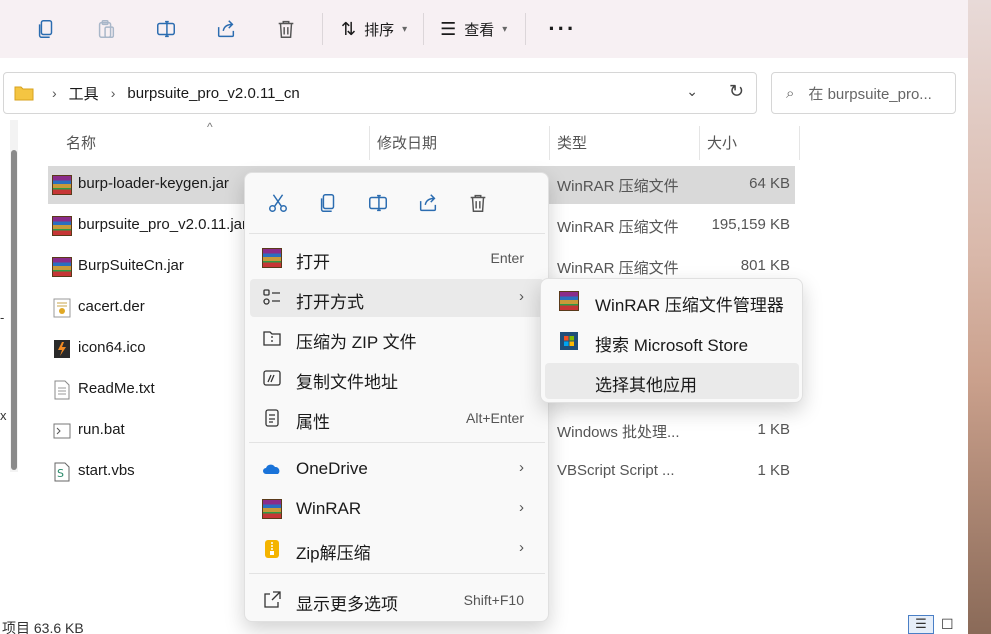 This screenshot has width=991, height=634. Describe the element at coordinates (153, 183) in the screenshot. I see `file-name: burp-loader-keygen.jar` at that location.